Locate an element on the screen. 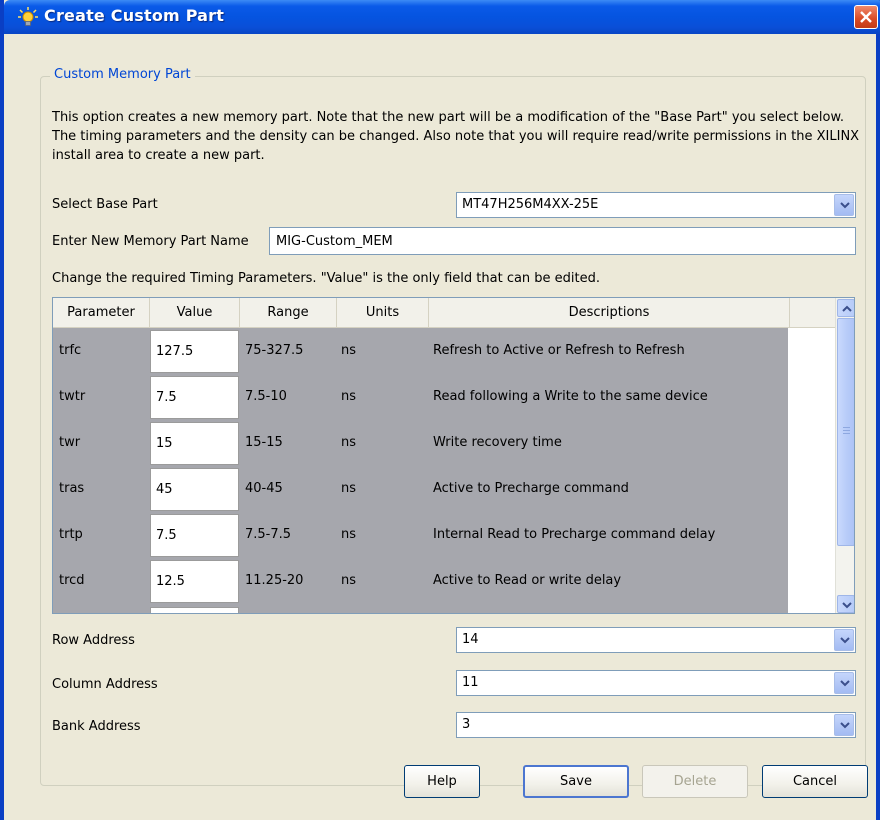 Image resolution: width=880 pixels, height=820 pixels. row-address-label: Row Address is located at coordinates (93, 640).